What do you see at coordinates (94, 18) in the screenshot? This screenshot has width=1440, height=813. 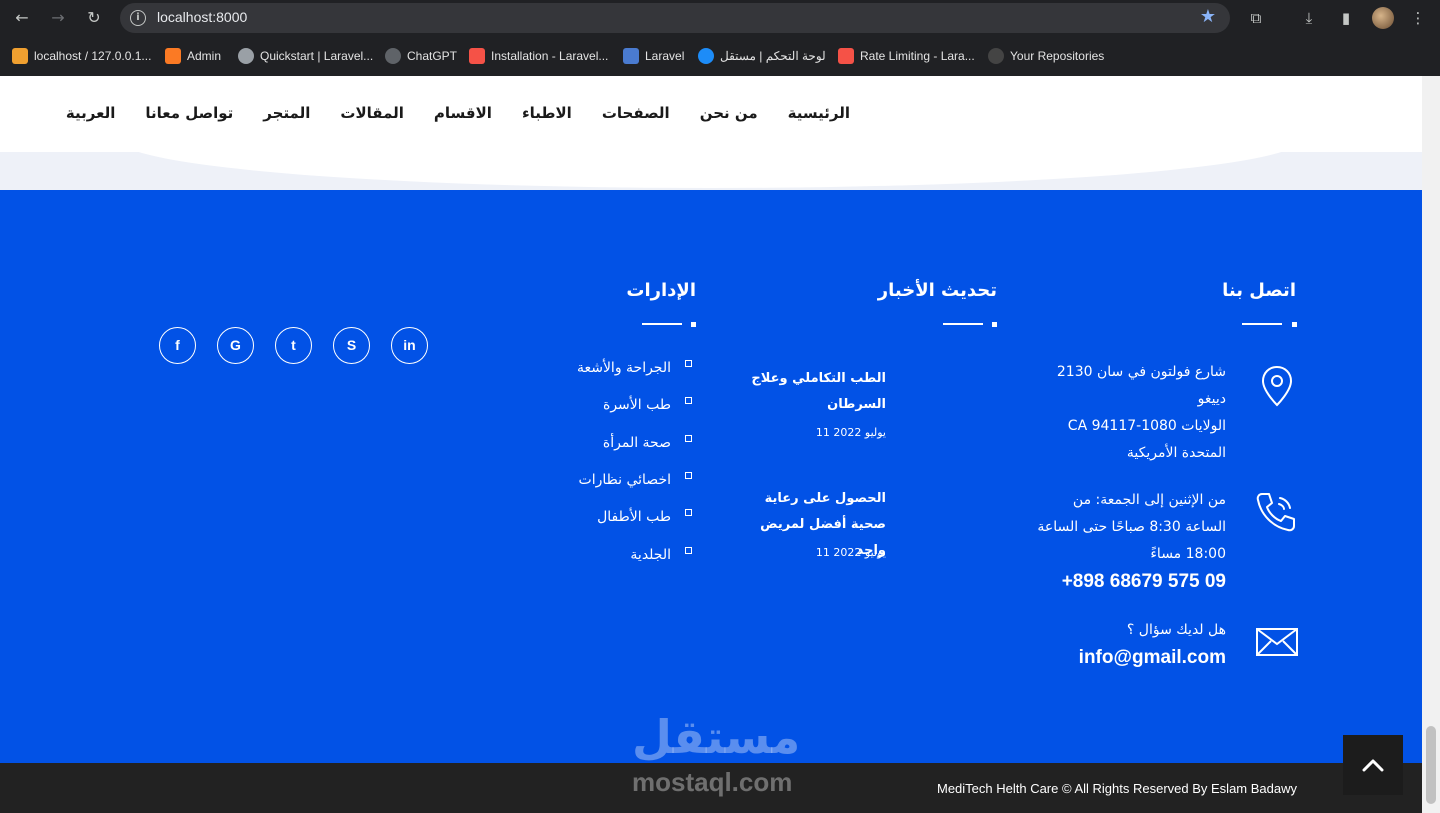 I see `reload-icon: ↻` at bounding box center [94, 18].